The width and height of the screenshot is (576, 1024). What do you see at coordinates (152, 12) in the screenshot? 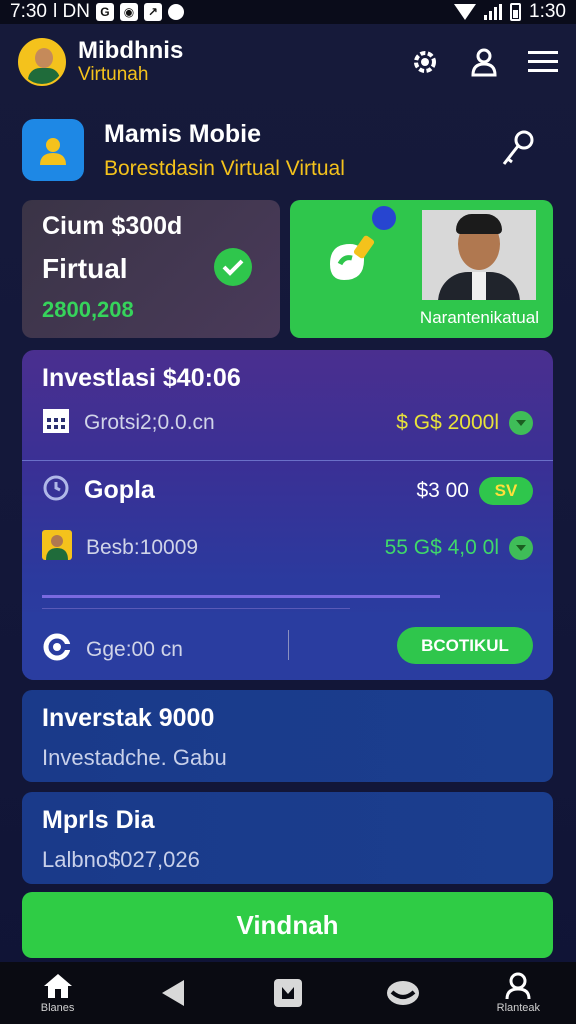
I see `app-icon: ↗` at bounding box center [152, 12].